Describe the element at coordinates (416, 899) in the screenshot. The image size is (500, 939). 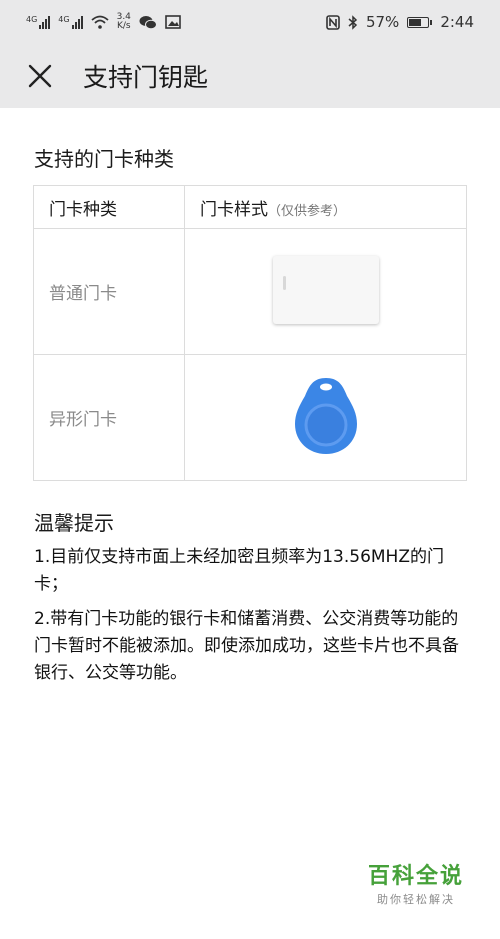
I see `watermark-sub: 助你轻松解决` at that location.